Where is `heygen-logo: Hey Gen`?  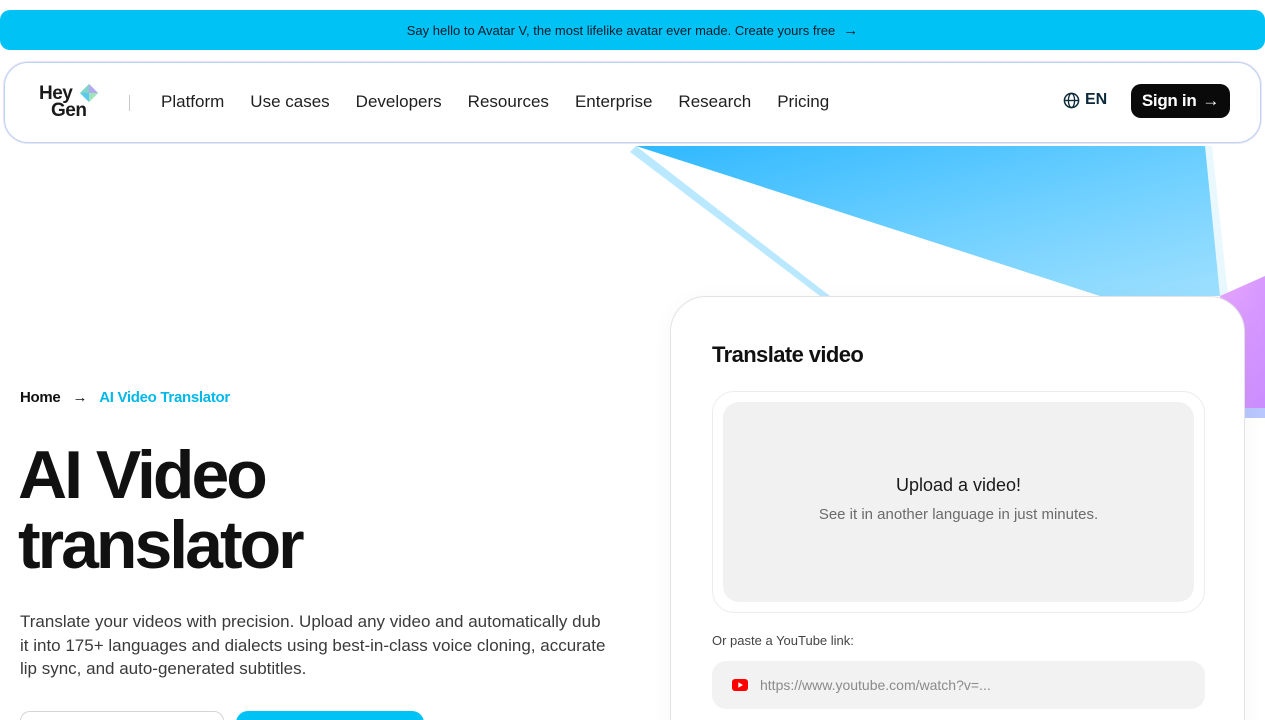
heygen-logo: Hey Gen is located at coordinates (74, 103).